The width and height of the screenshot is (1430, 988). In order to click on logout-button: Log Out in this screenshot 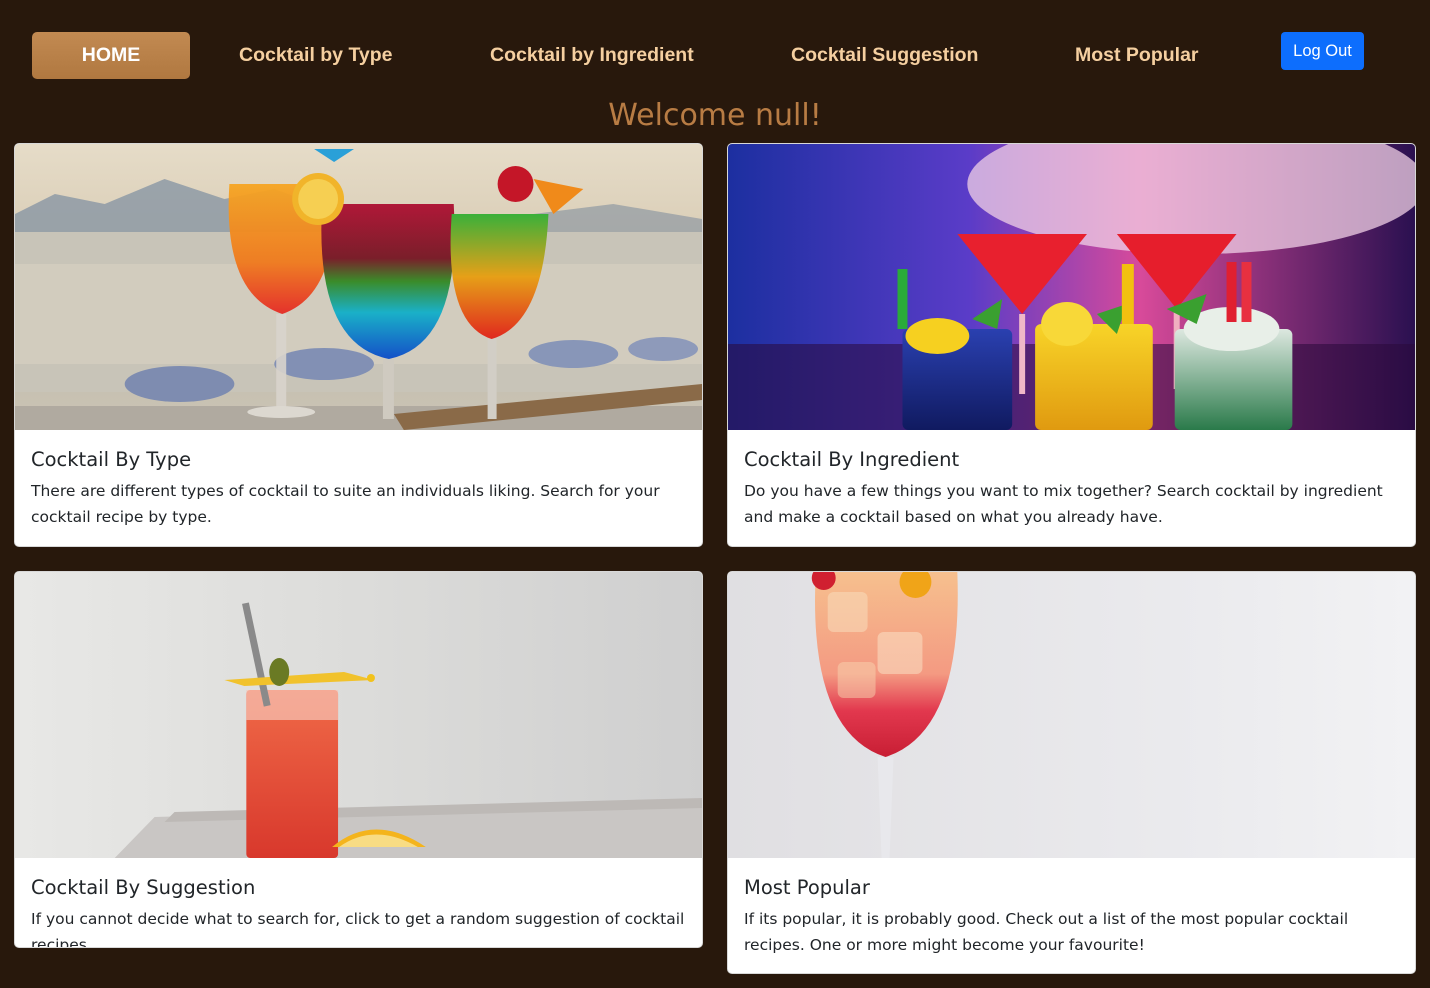, I will do `click(1322, 51)`.